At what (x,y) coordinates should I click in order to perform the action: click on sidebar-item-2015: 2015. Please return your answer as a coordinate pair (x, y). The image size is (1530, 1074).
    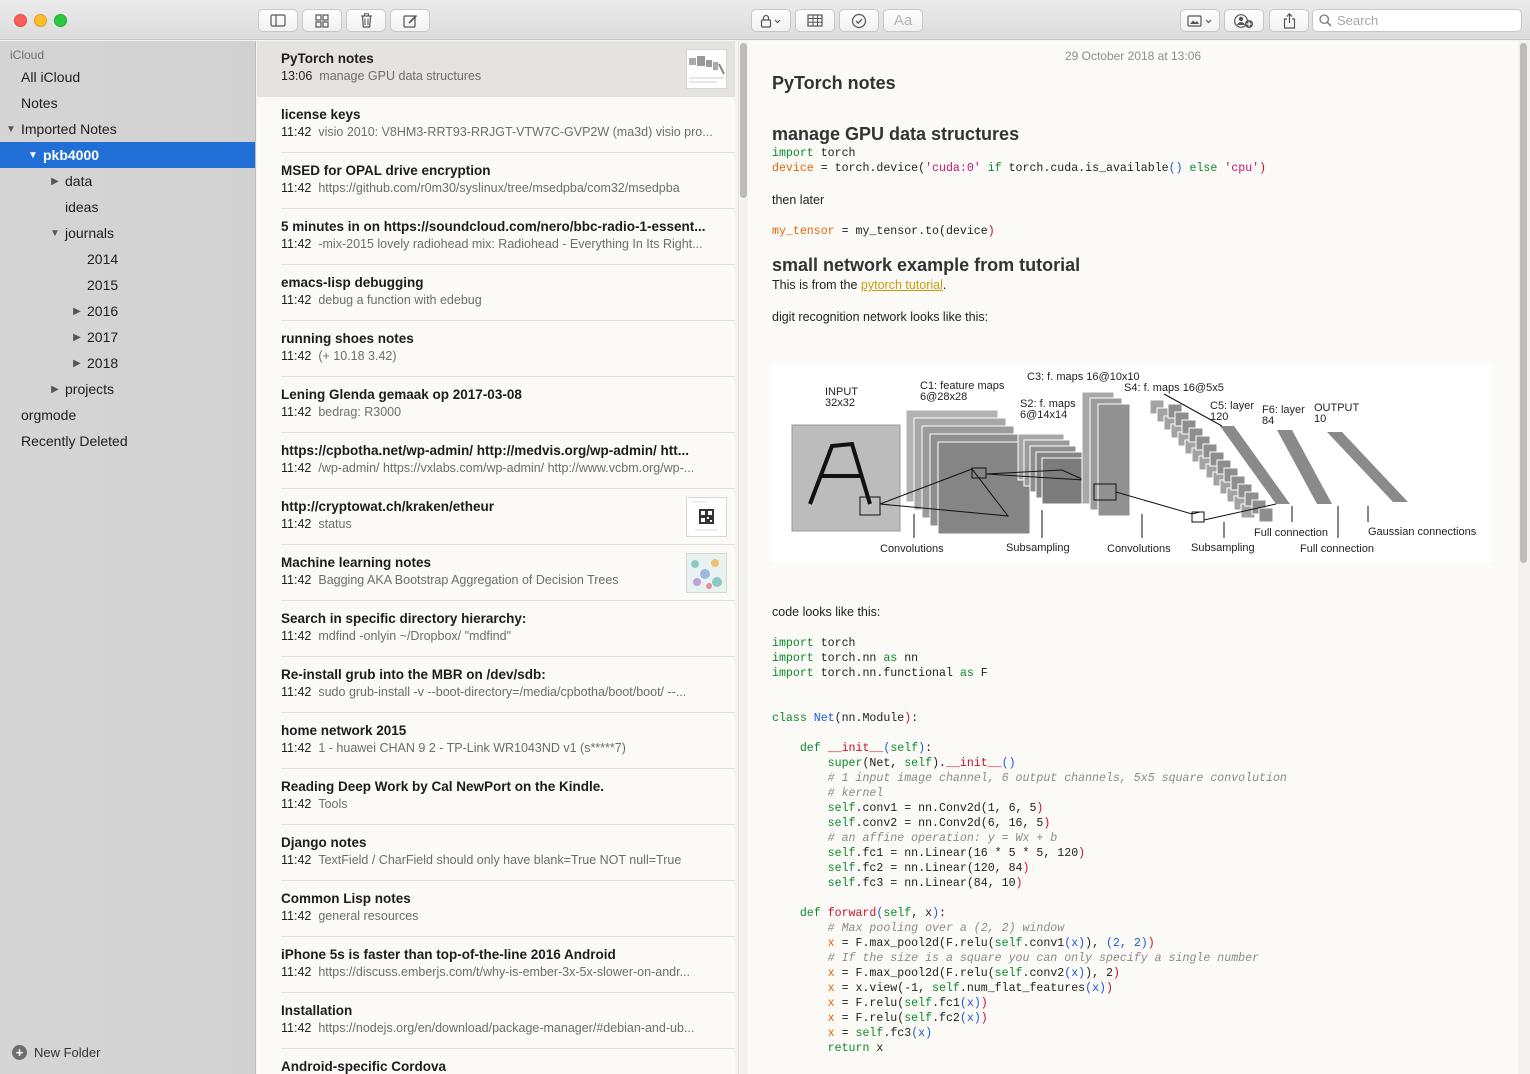
    Looking at the image, I should click on (127, 285).